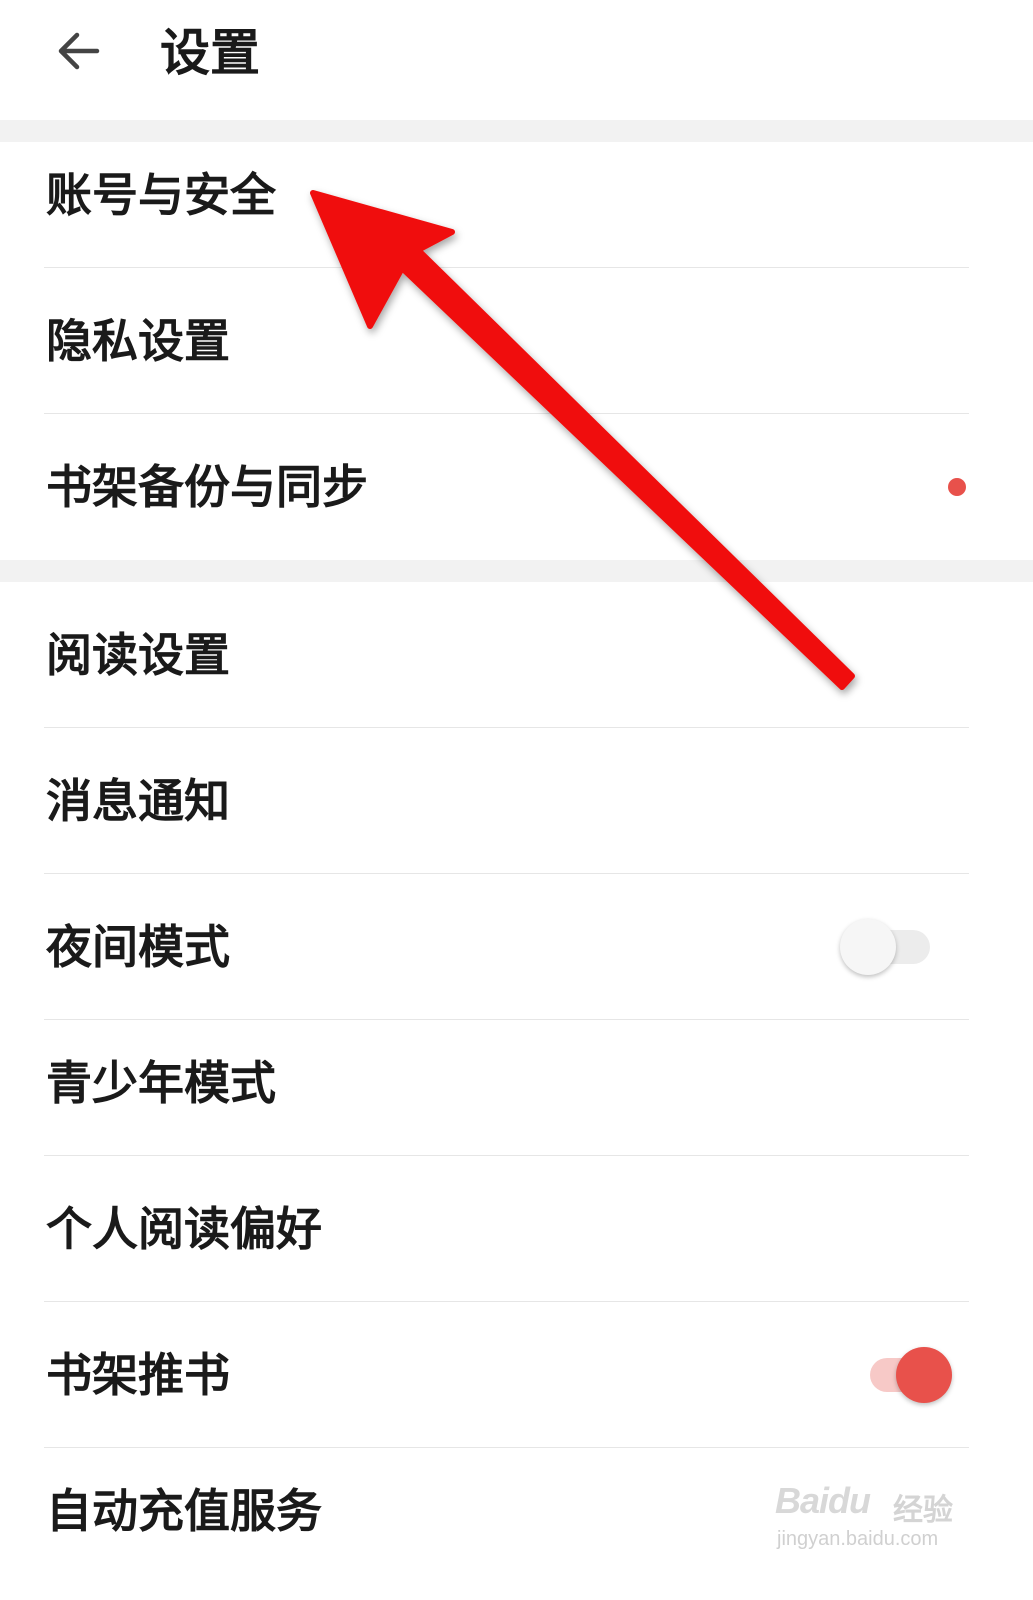 This screenshot has height=1600, width=1033. Describe the element at coordinates (516, 1511) in the screenshot. I see `settings-item-auto-recharge: 自动充值服务` at that location.